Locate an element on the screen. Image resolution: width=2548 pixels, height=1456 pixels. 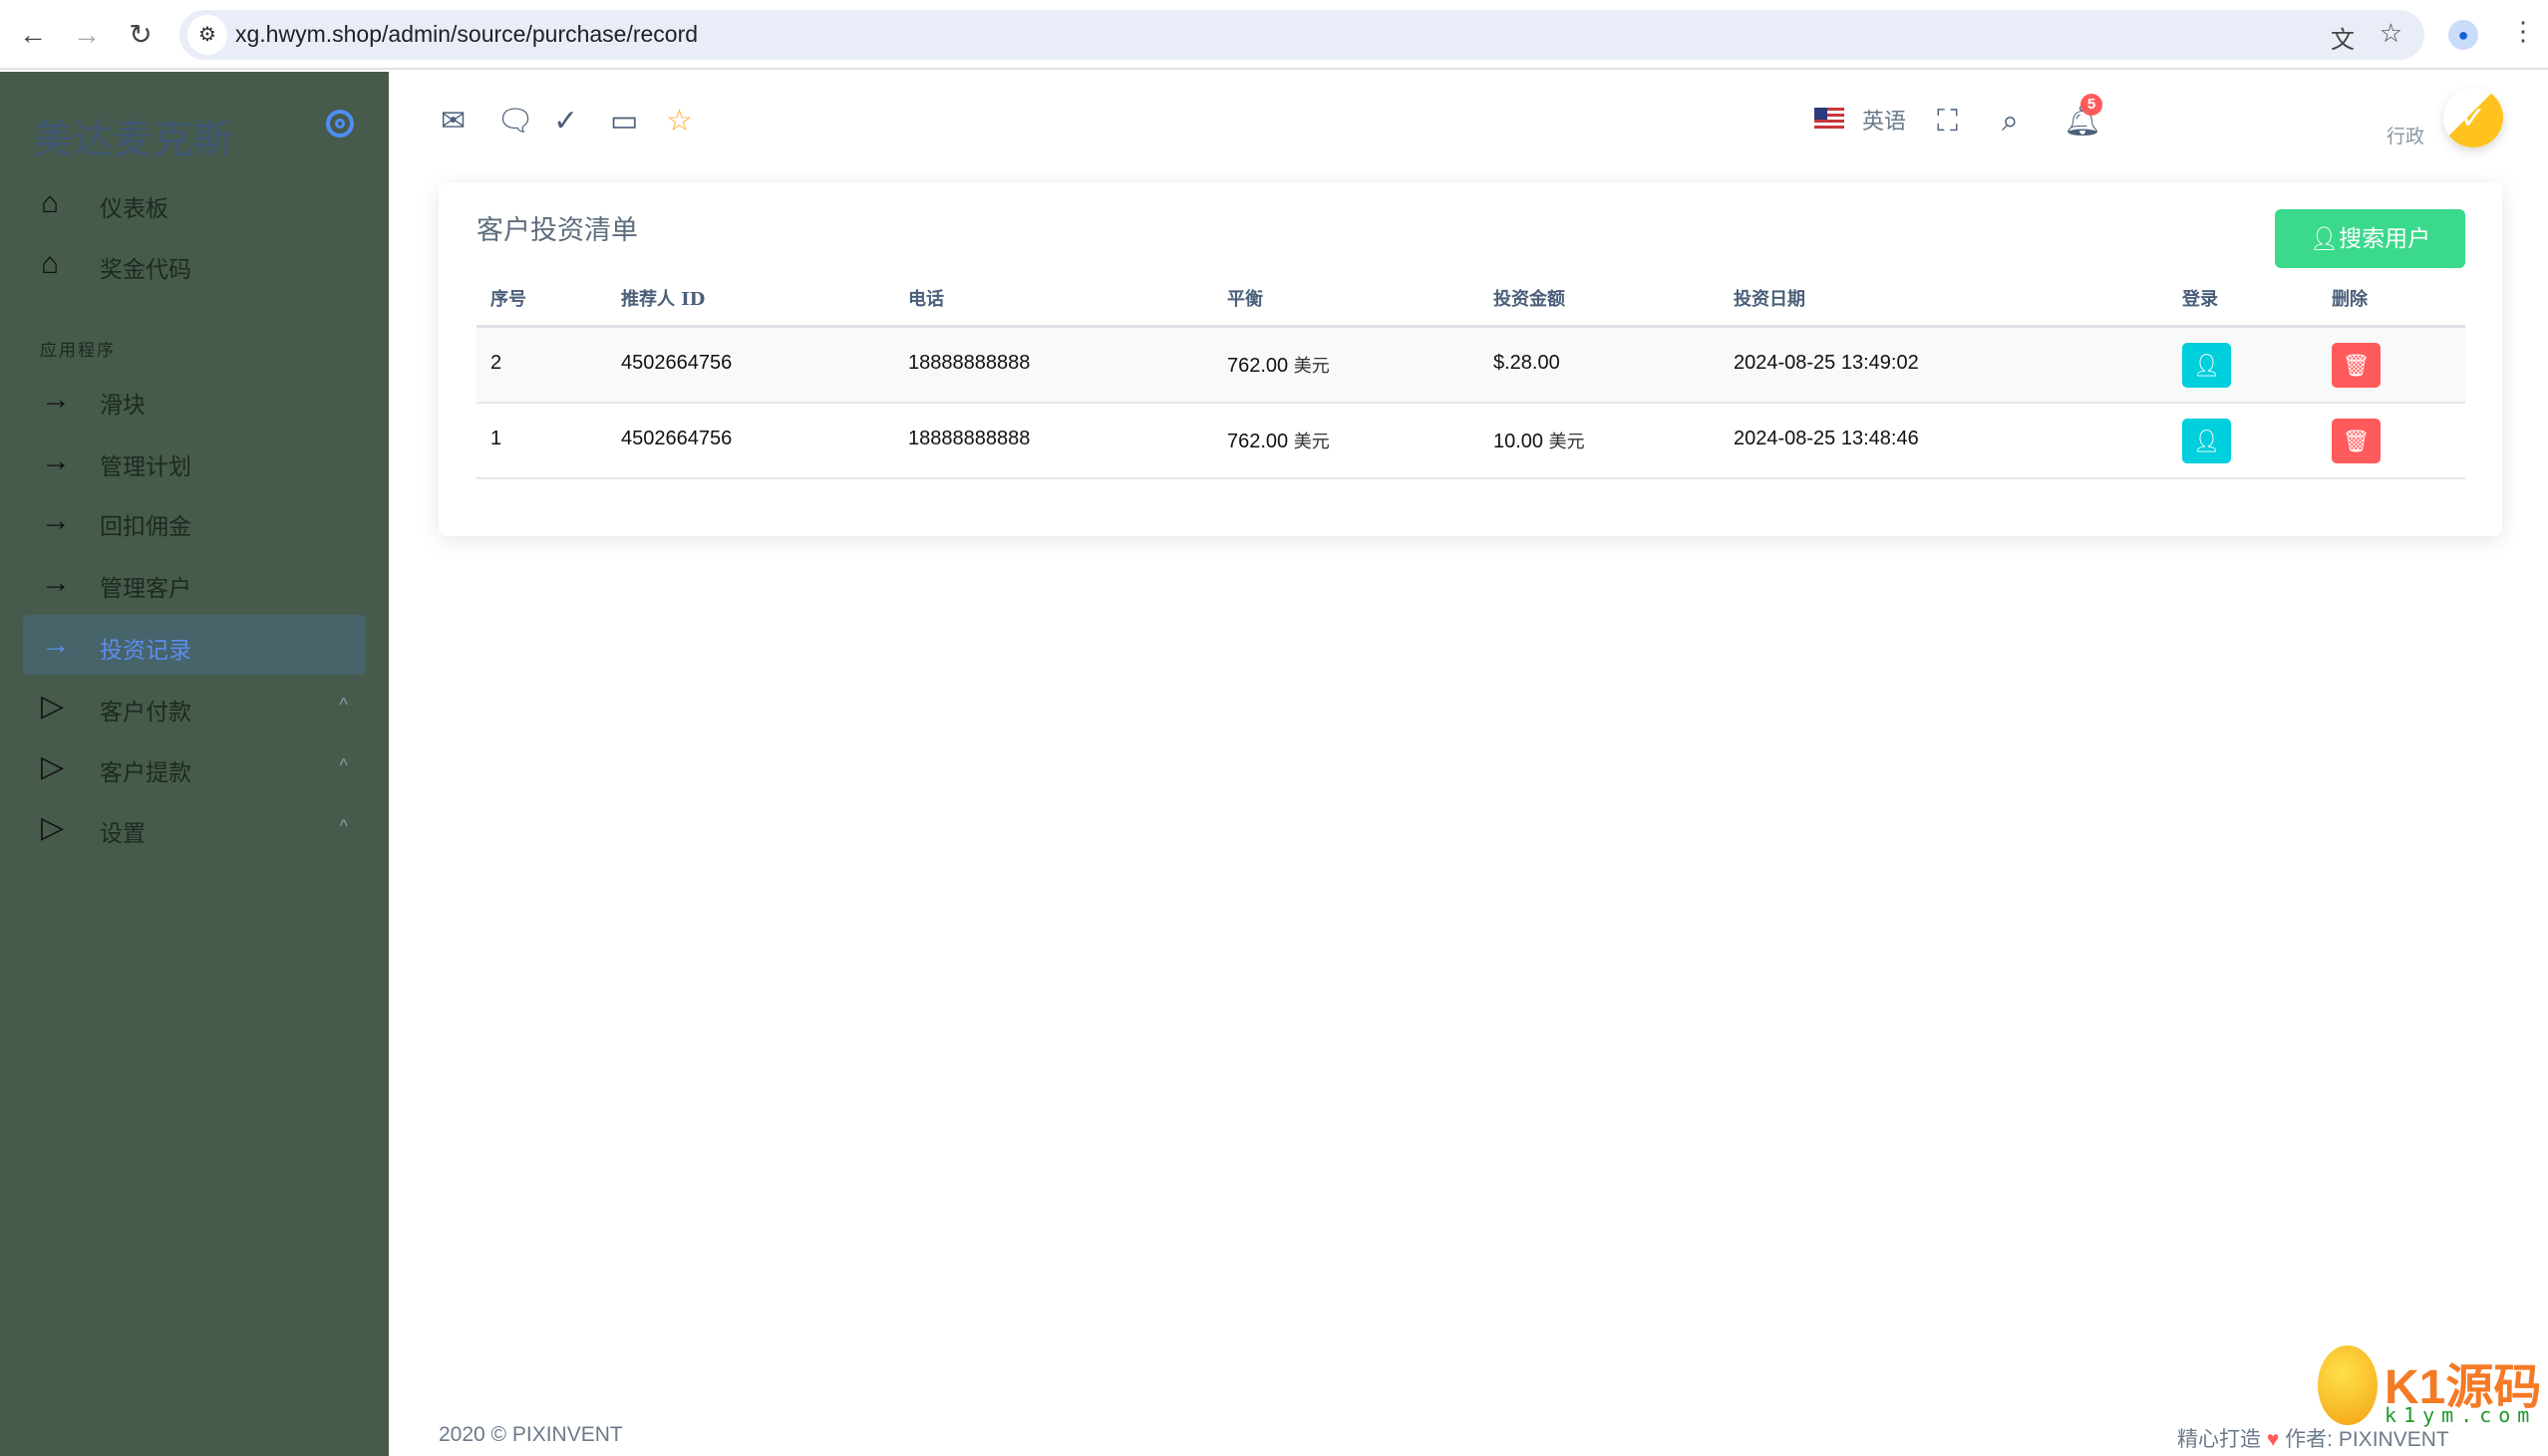
cell-amount: $.28.00 is located at coordinates (1526, 363).